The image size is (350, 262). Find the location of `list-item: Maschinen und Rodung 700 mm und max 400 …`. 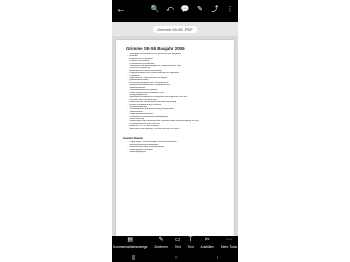

list-item: Maschinen und Rodung 700 mm und max 400 … is located at coordinates (177, 129).